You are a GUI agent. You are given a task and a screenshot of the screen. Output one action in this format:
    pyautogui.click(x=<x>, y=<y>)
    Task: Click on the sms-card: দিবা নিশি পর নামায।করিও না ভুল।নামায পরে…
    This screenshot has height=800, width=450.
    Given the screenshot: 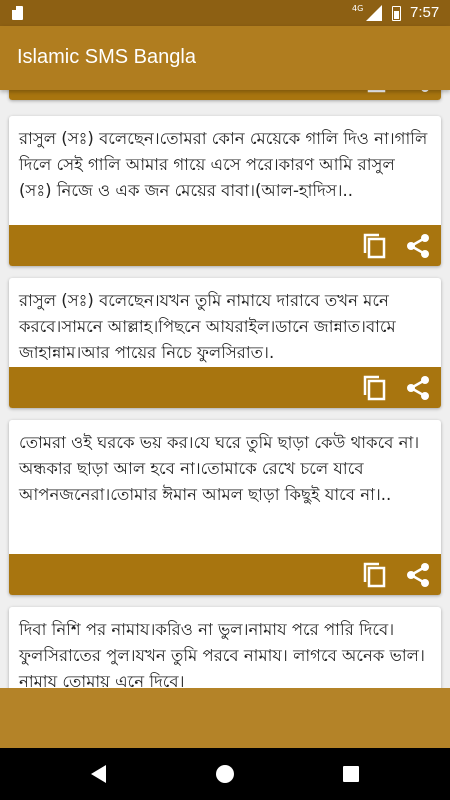 What is the action you would take?
    pyautogui.click(x=225, y=647)
    